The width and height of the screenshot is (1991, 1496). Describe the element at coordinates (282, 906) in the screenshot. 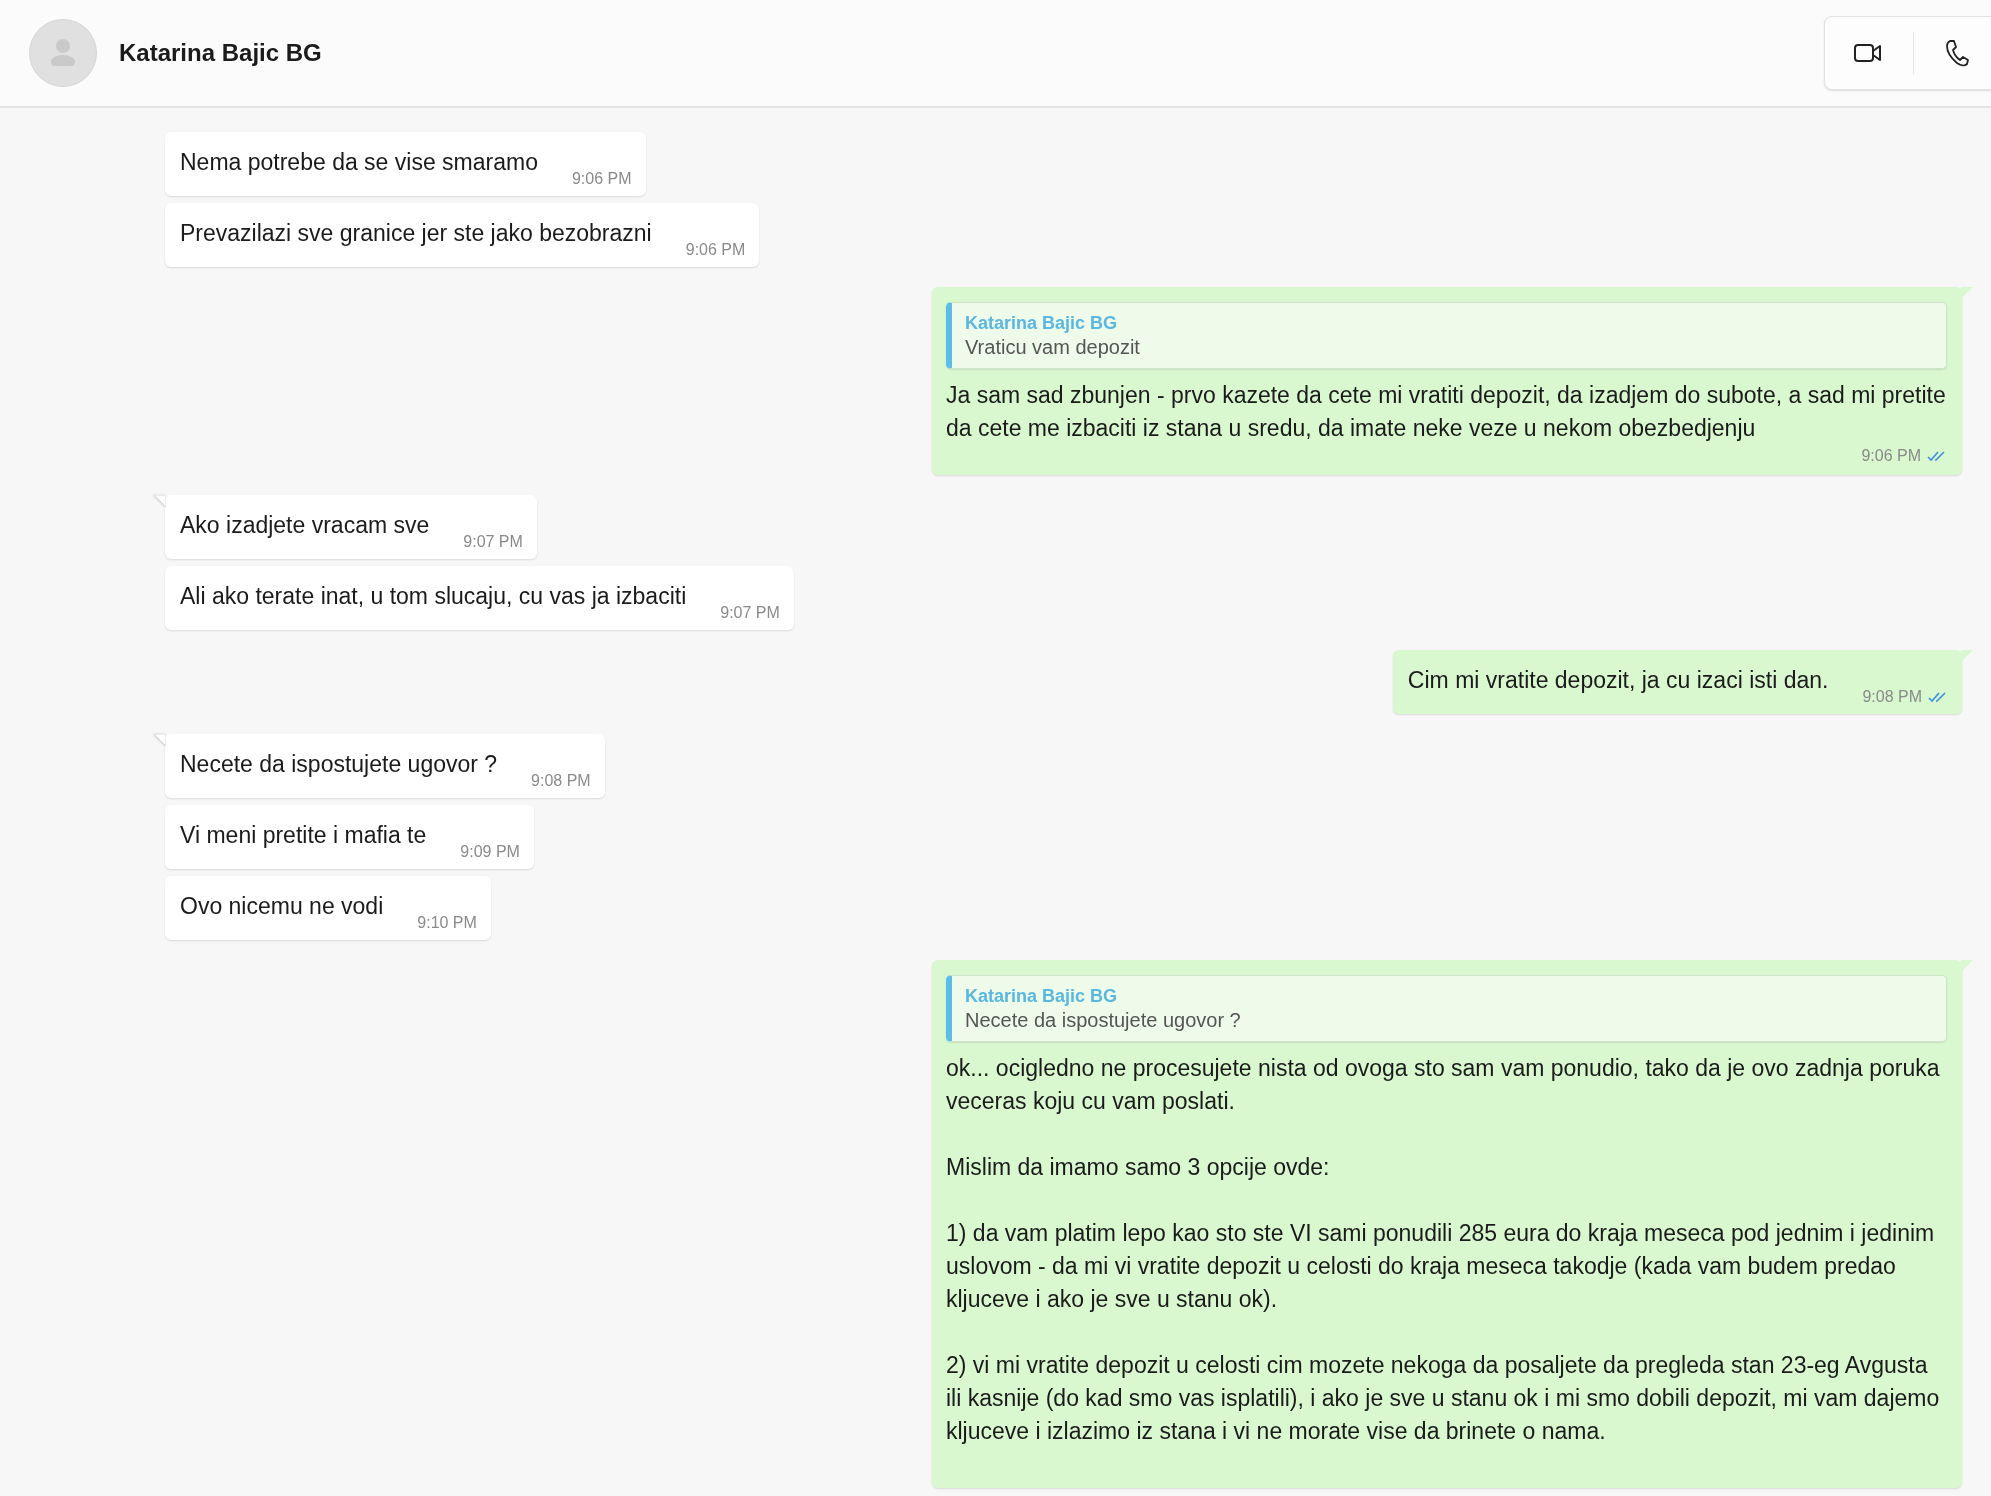

I see `message-text: Ovo nicemu ne vodi` at that location.